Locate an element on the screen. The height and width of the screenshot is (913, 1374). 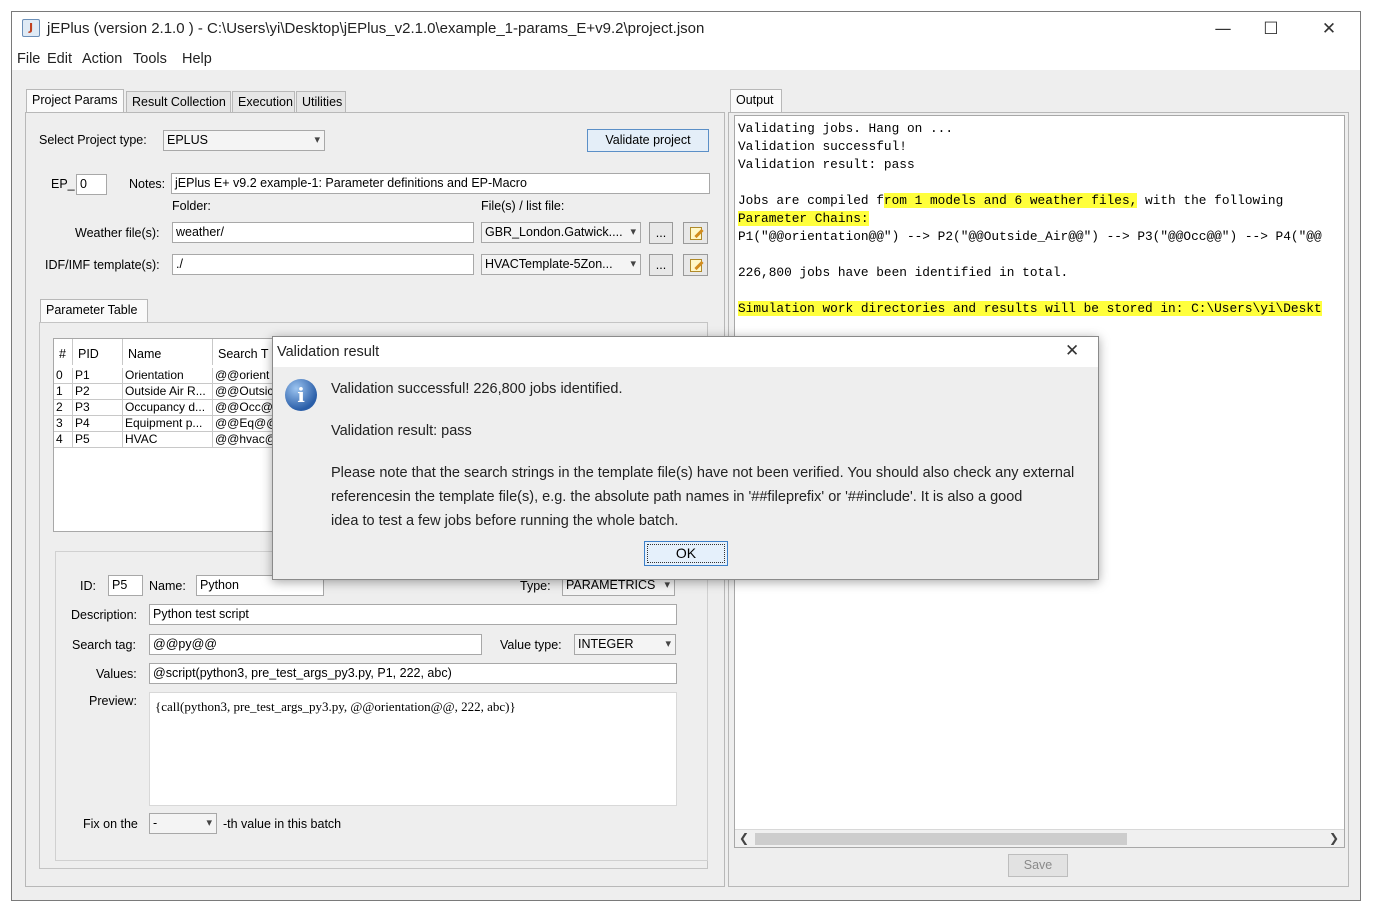
cell-search-tag: @@Outsic is located at coordinates (243, 392).